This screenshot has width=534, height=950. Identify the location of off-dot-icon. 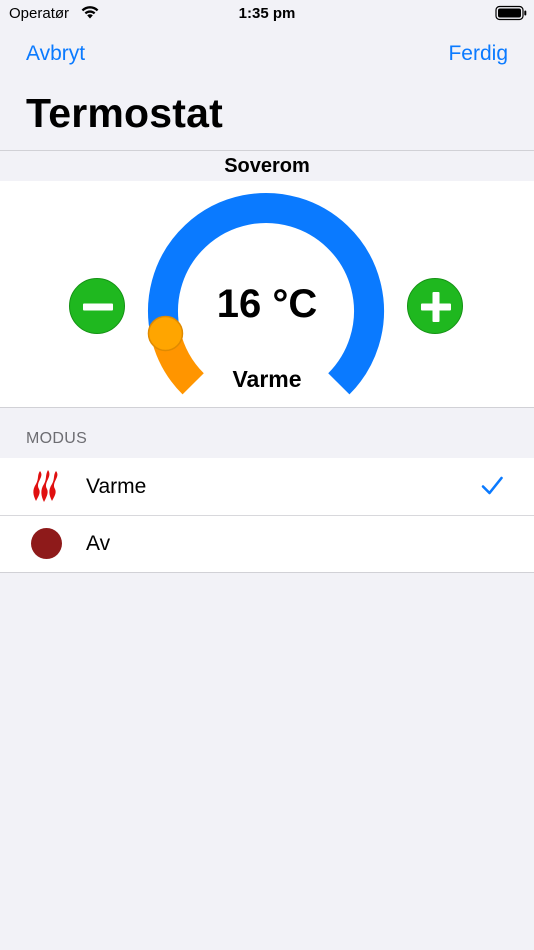
(46, 543).